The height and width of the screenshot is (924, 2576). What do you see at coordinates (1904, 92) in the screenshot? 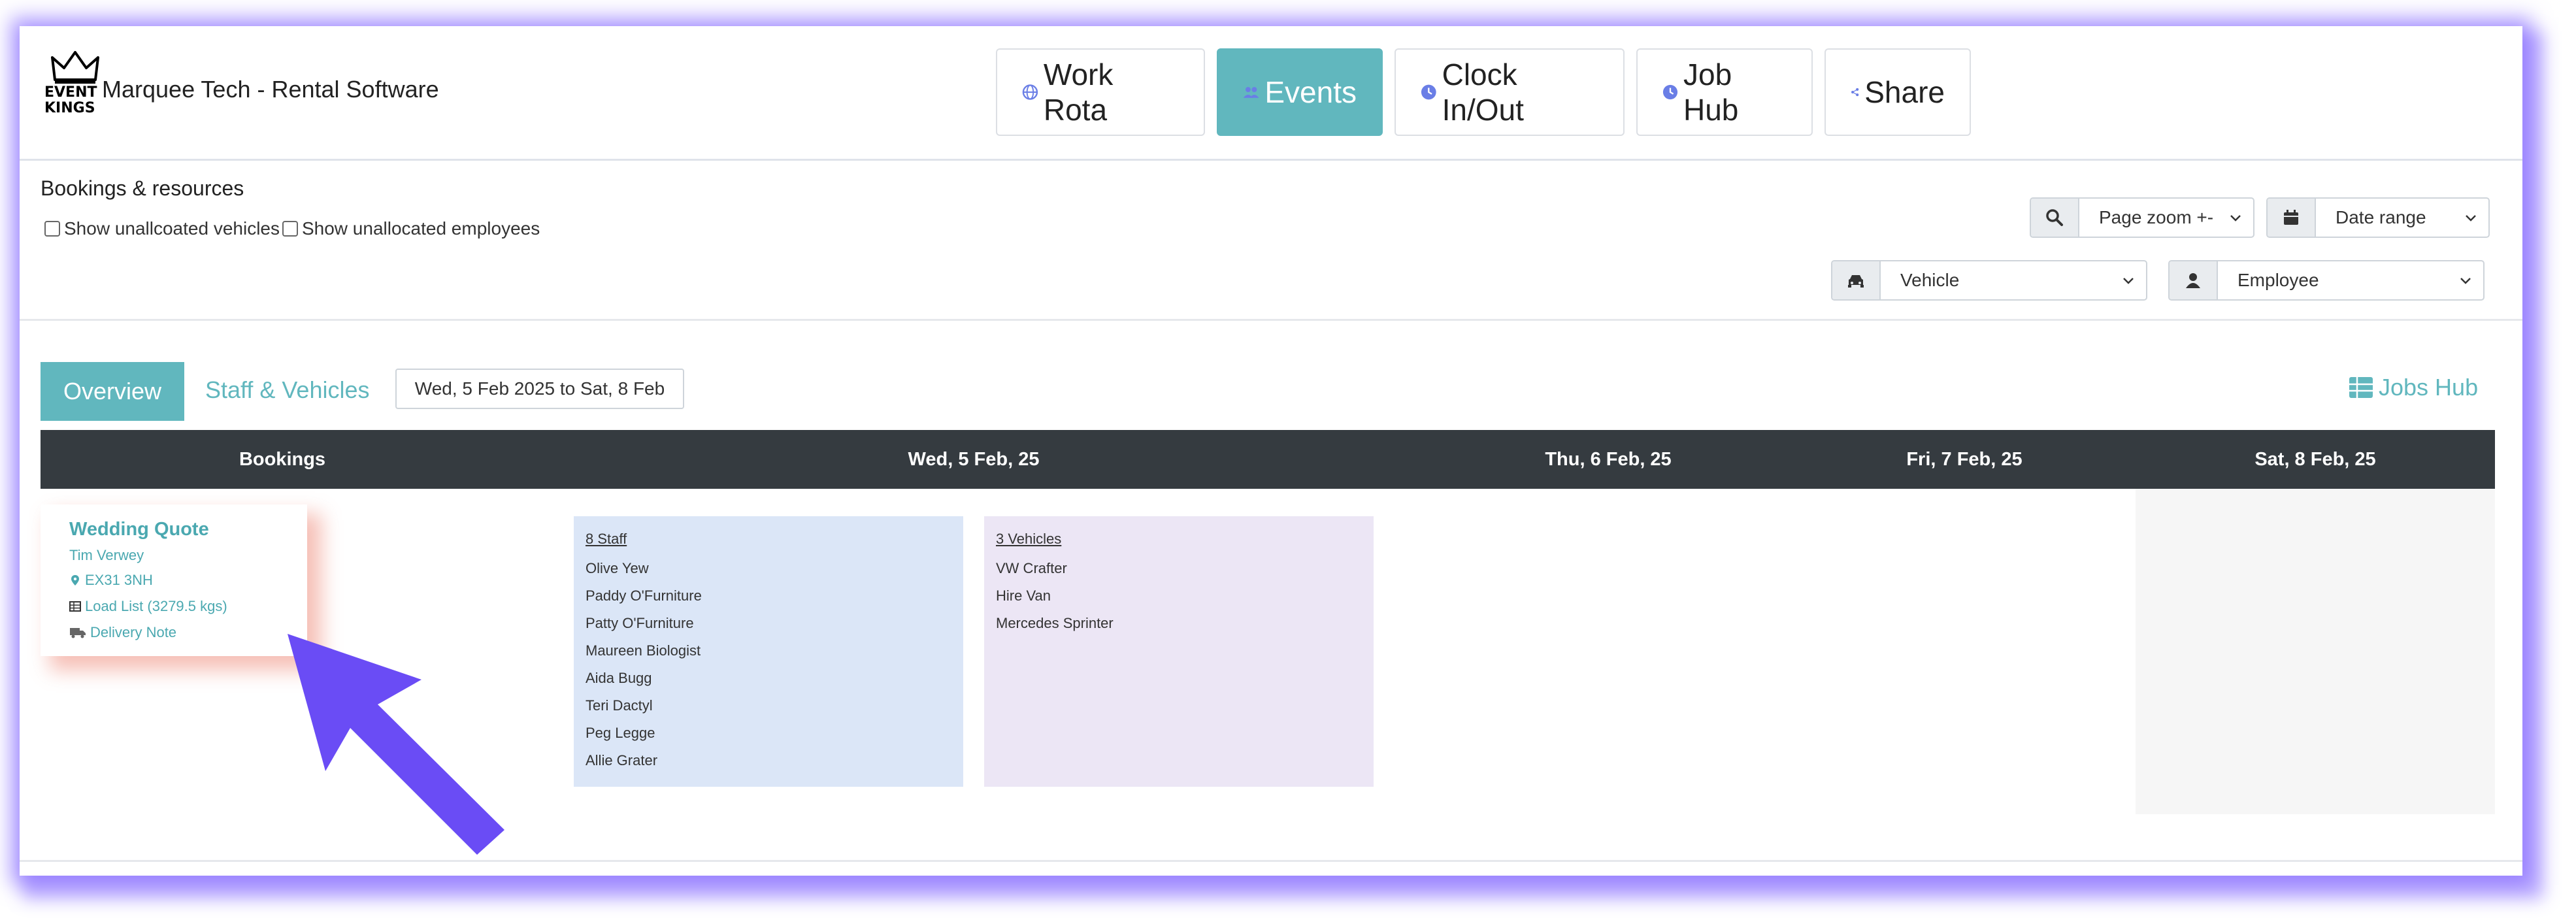
I see `nav-share-label: Share` at bounding box center [1904, 92].